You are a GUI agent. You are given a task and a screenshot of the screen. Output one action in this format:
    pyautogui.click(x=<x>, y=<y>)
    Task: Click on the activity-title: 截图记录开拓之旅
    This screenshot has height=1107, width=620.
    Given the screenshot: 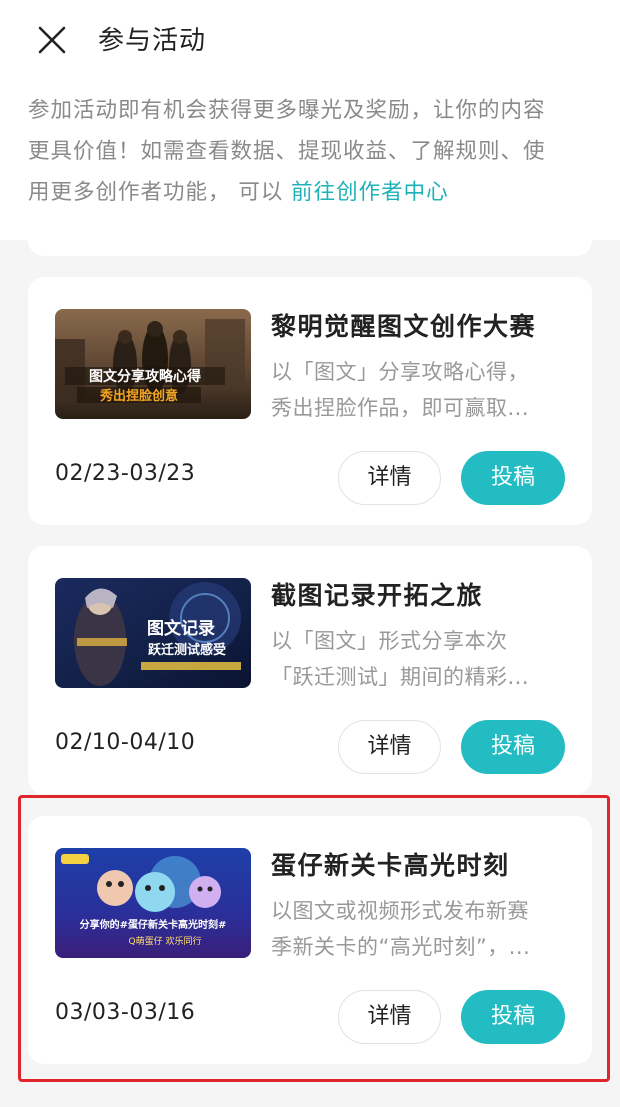 What is the action you would take?
    pyautogui.click(x=377, y=594)
    